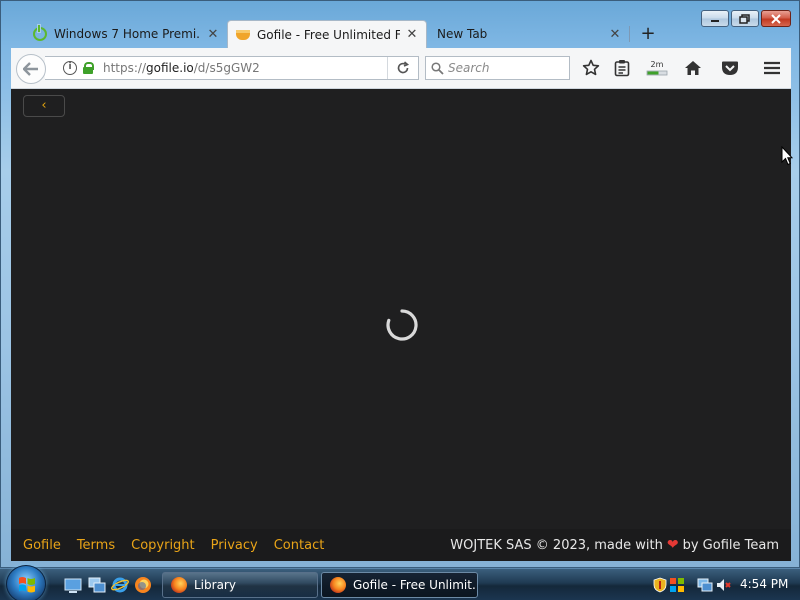  I want to click on taskbar: Library Gofile - Free Unlimit... 4:54 PM, so click(400, 582).